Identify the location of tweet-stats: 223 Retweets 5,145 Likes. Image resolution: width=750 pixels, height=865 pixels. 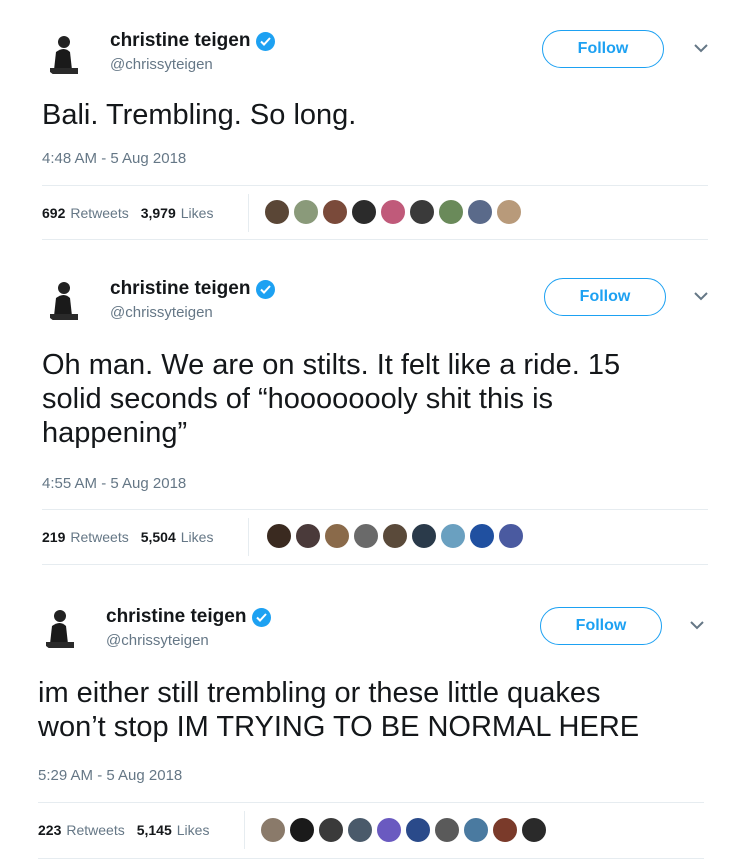
(129, 830).